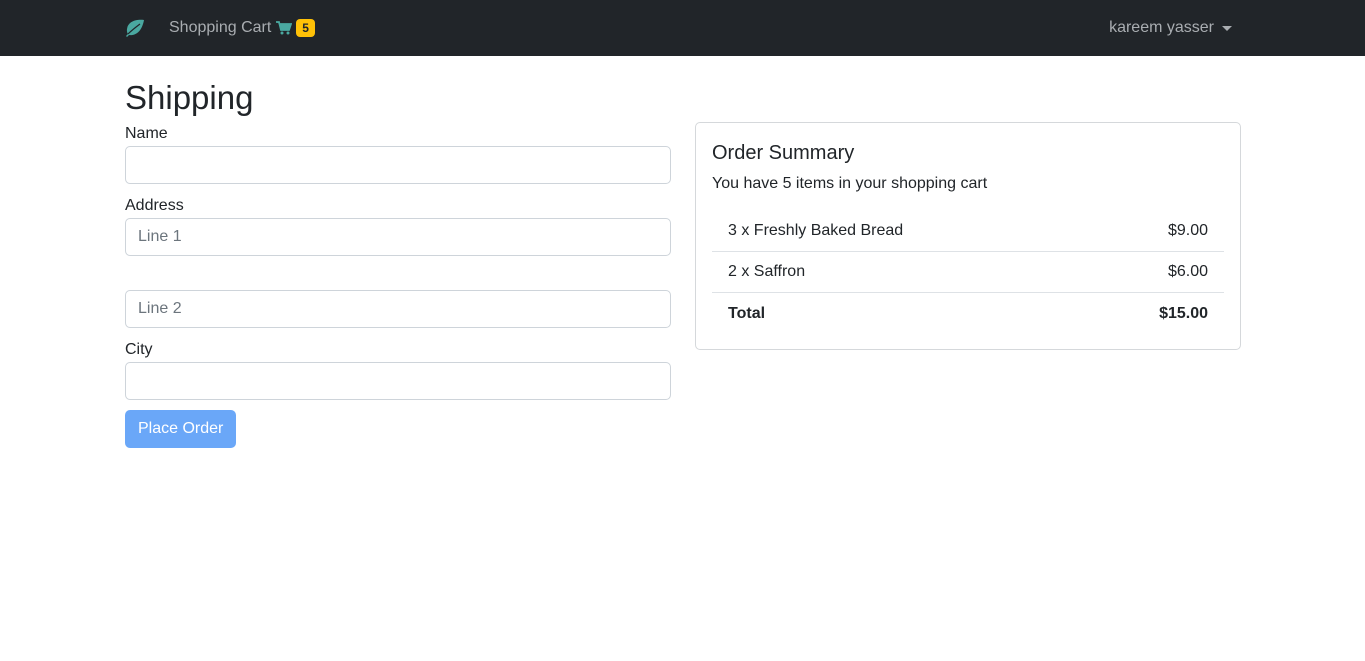 Image resolution: width=1365 pixels, height=661 pixels. What do you see at coordinates (747, 313) in the screenshot?
I see `total-label: Total` at bounding box center [747, 313].